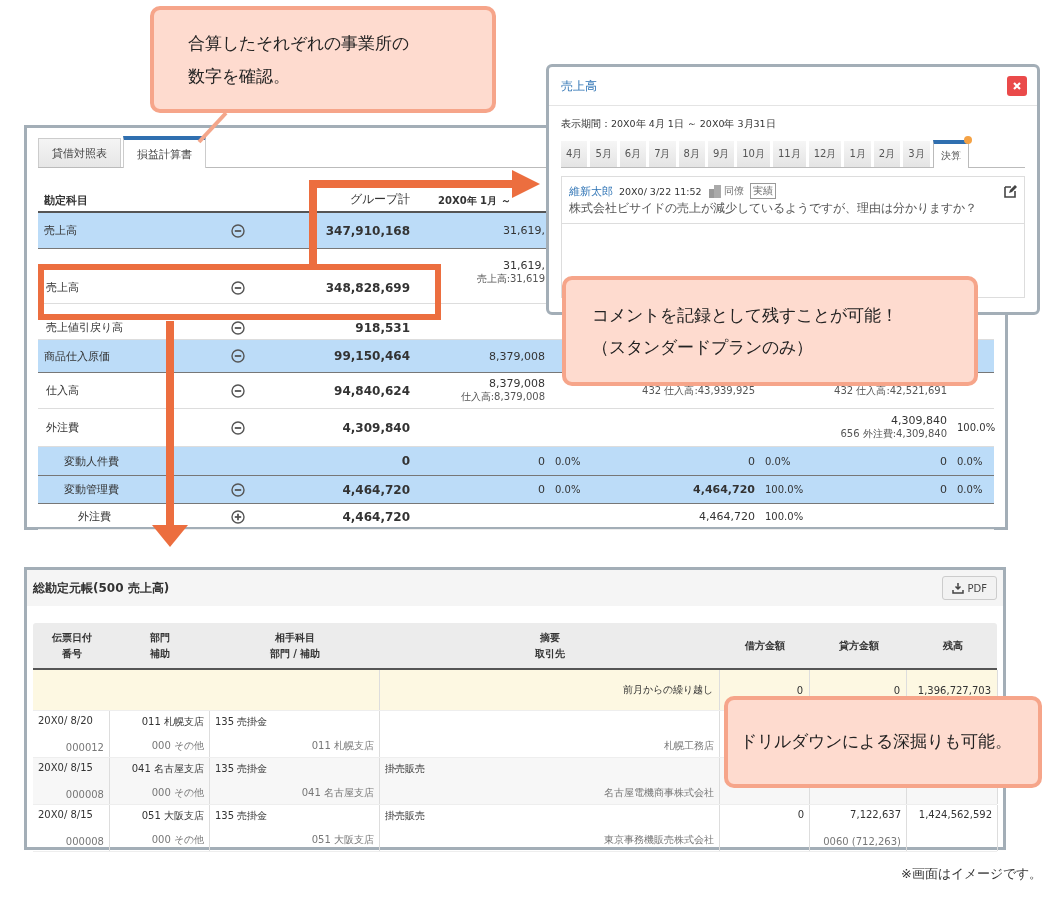 The width and height of the screenshot is (1062, 901). Describe the element at coordinates (633, 154) in the screenshot. I see `month-tab: 6月` at that location.